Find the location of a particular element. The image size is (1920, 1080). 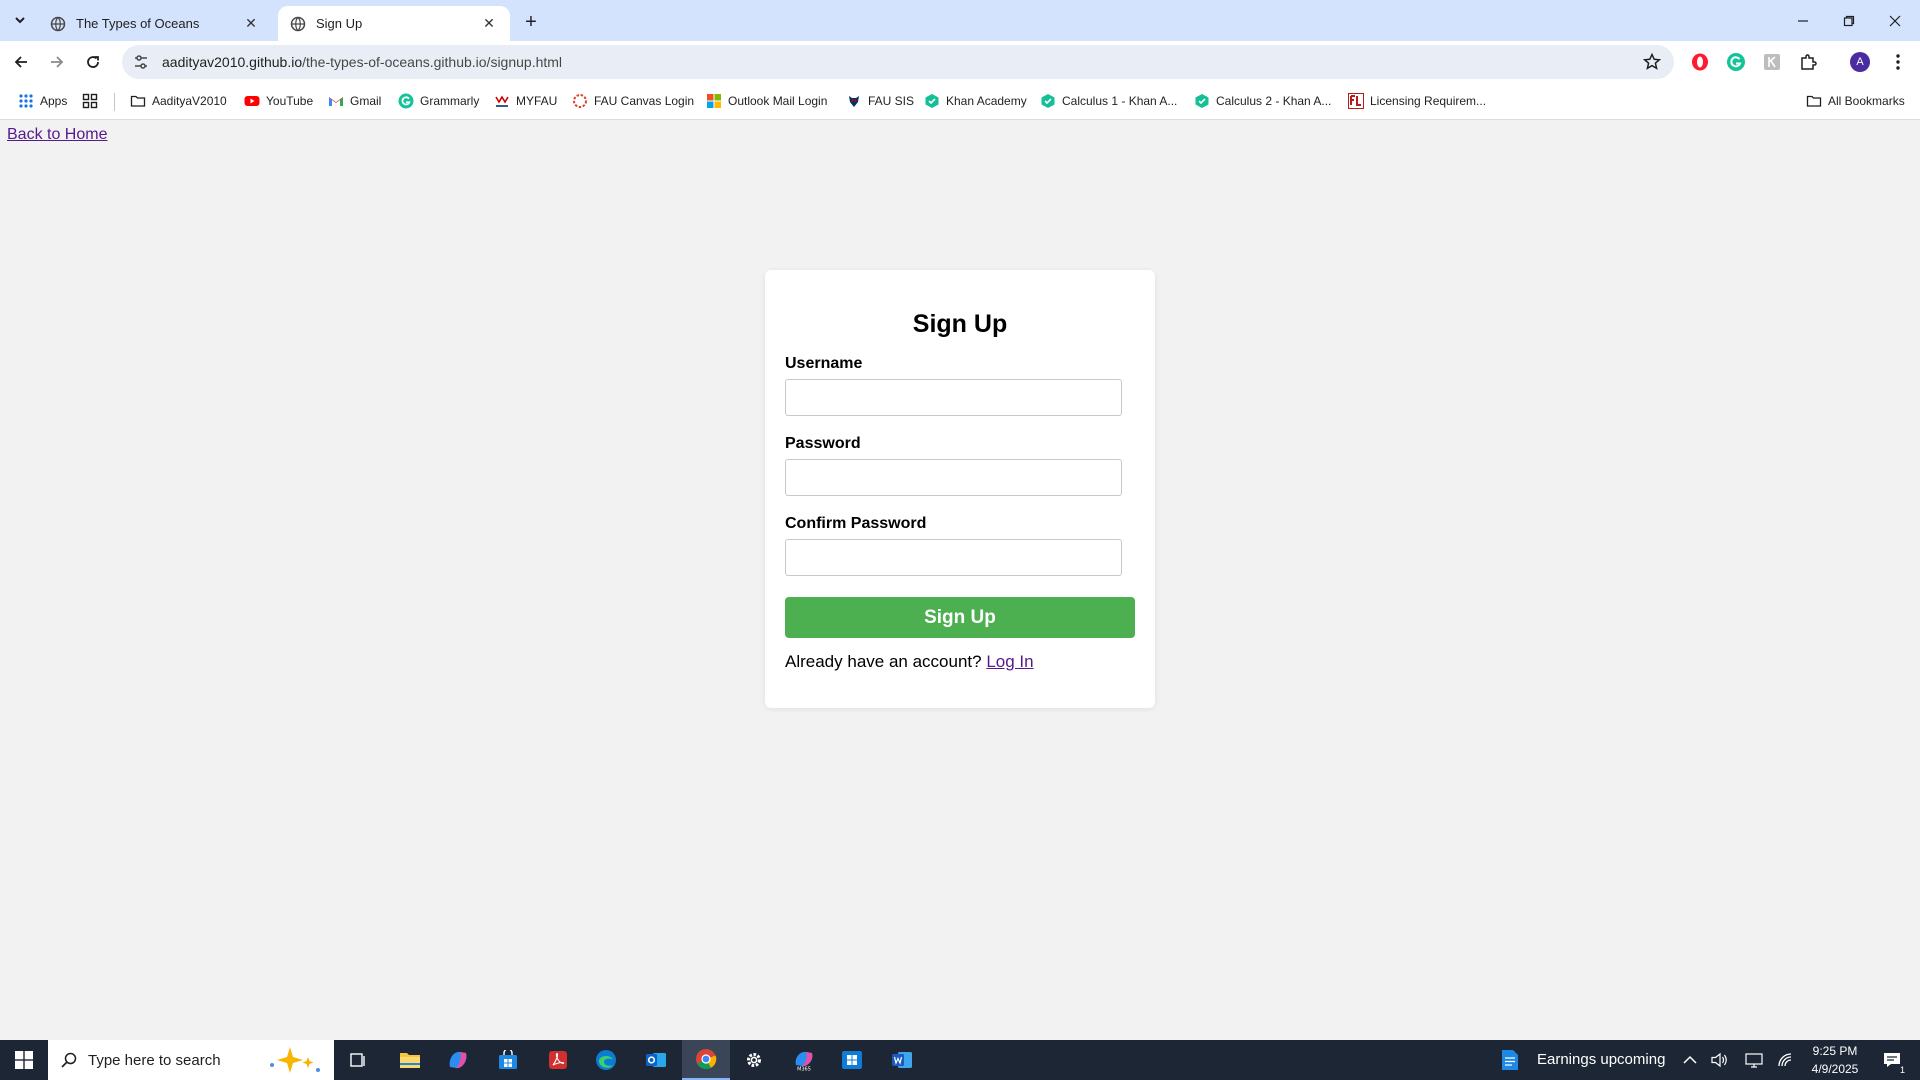

tab-title: Sign Up is located at coordinates (339, 23).